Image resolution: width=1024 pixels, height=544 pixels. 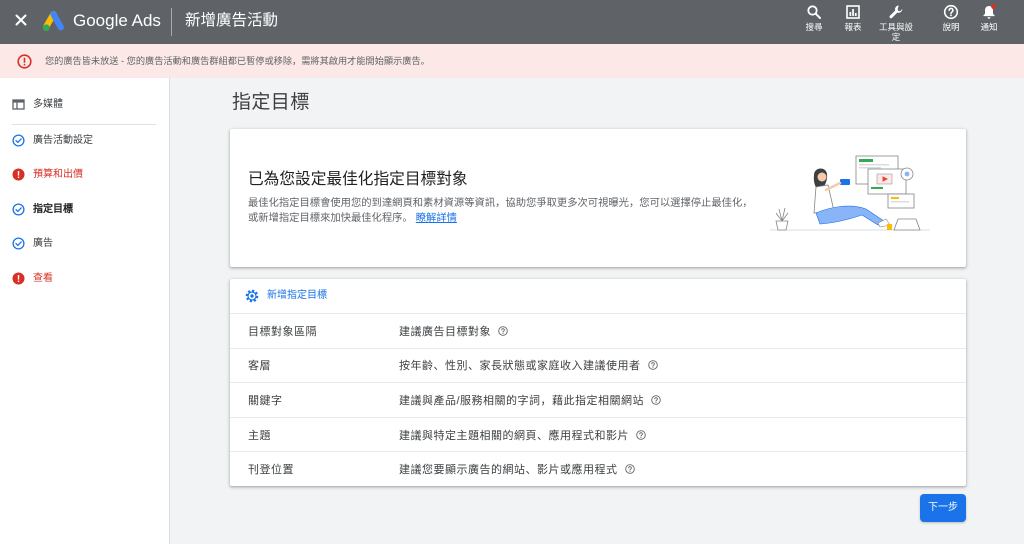 I want to click on sidebar-item-label: 預算和出價, so click(x=58, y=174).